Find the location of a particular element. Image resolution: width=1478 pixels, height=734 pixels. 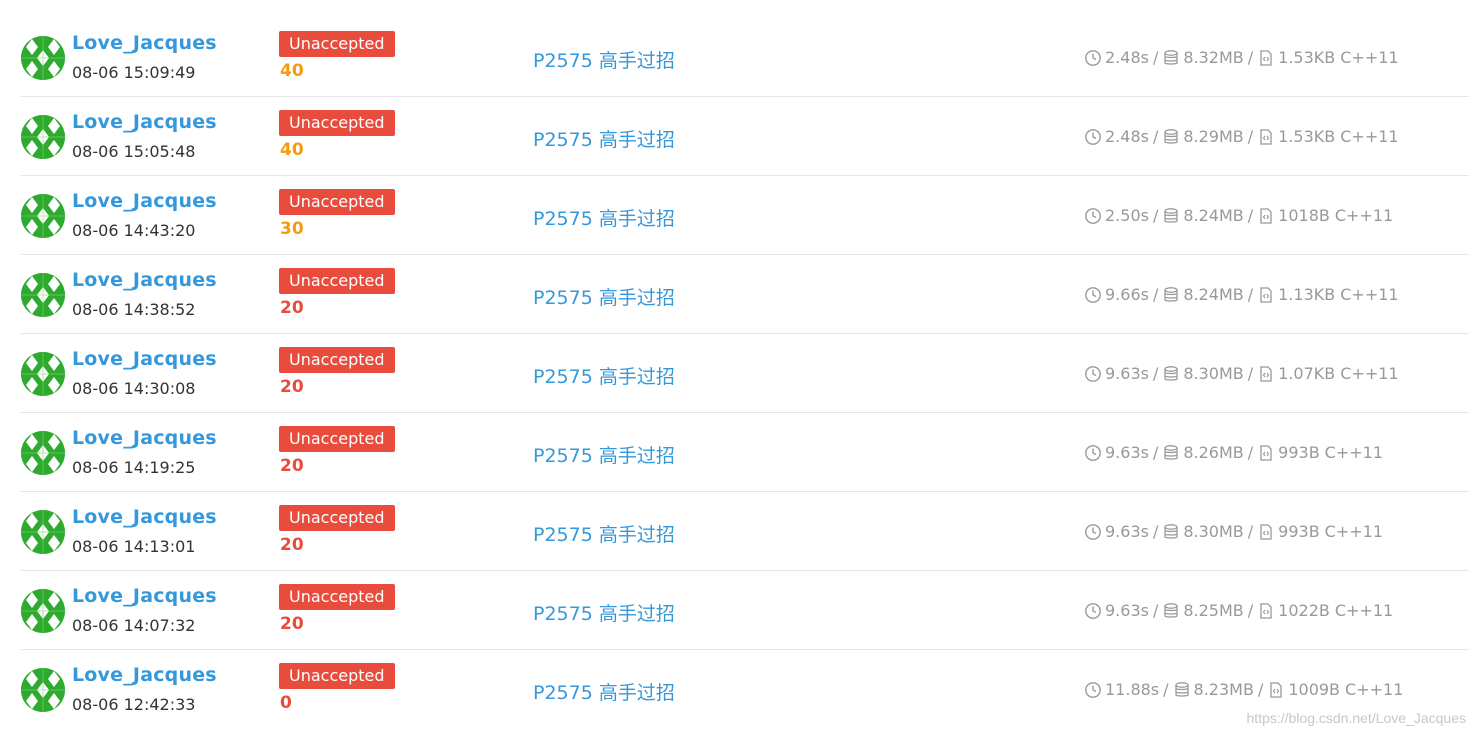

code-size-value: 1009B is located at coordinates (1314, 689).